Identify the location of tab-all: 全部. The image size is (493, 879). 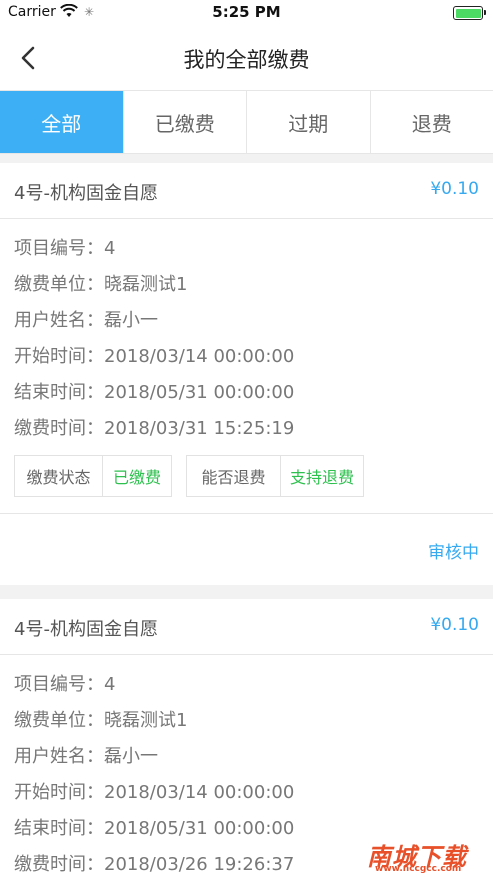
(61, 122).